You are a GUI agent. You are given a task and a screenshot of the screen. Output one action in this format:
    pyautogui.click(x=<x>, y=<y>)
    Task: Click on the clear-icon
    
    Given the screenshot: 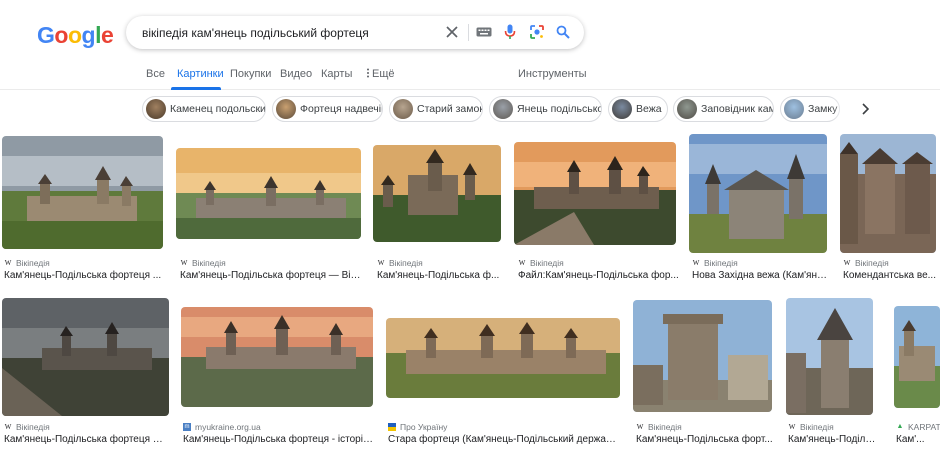 What is the action you would take?
    pyautogui.click(x=452, y=32)
    